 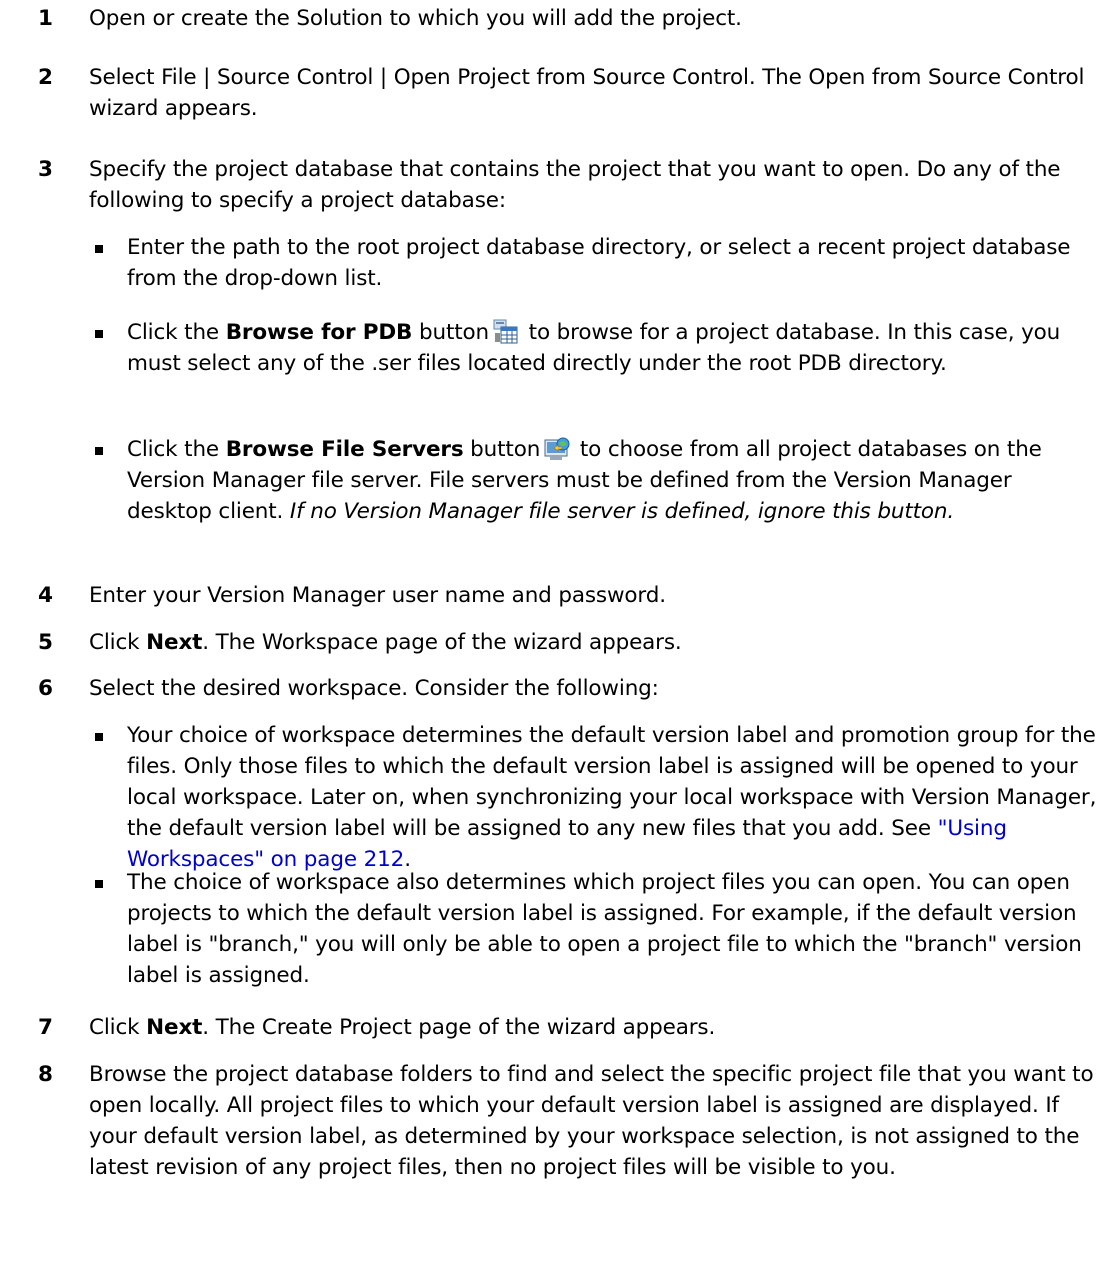 I want to click on step-number: 1, so click(x=45, y=18).